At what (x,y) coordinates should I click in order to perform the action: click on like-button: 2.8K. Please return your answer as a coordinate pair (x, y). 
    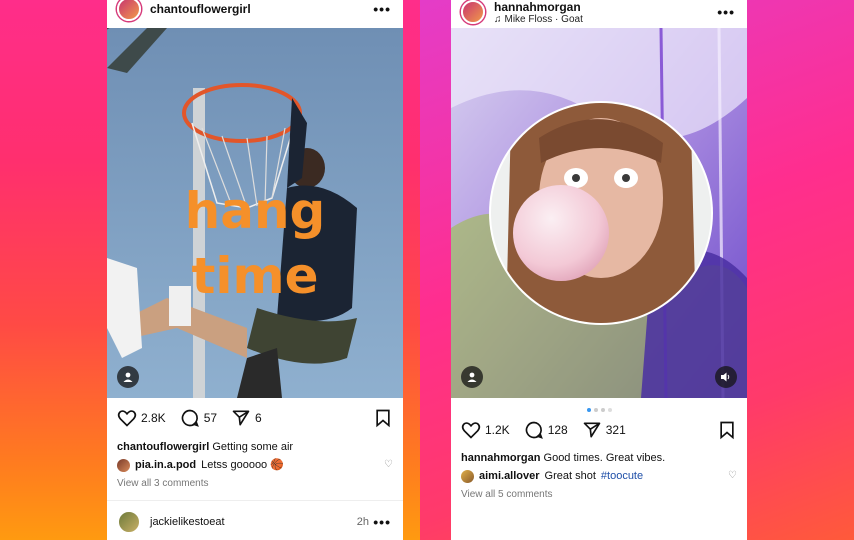
    Looking at the image, I should click on (141, 418).